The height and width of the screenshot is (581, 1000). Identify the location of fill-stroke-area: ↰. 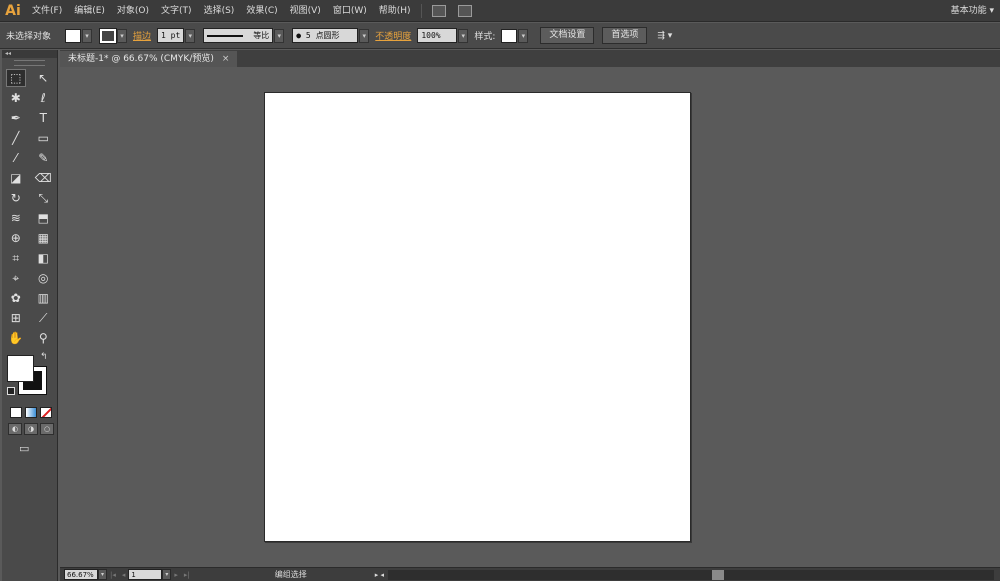
(29, 378).